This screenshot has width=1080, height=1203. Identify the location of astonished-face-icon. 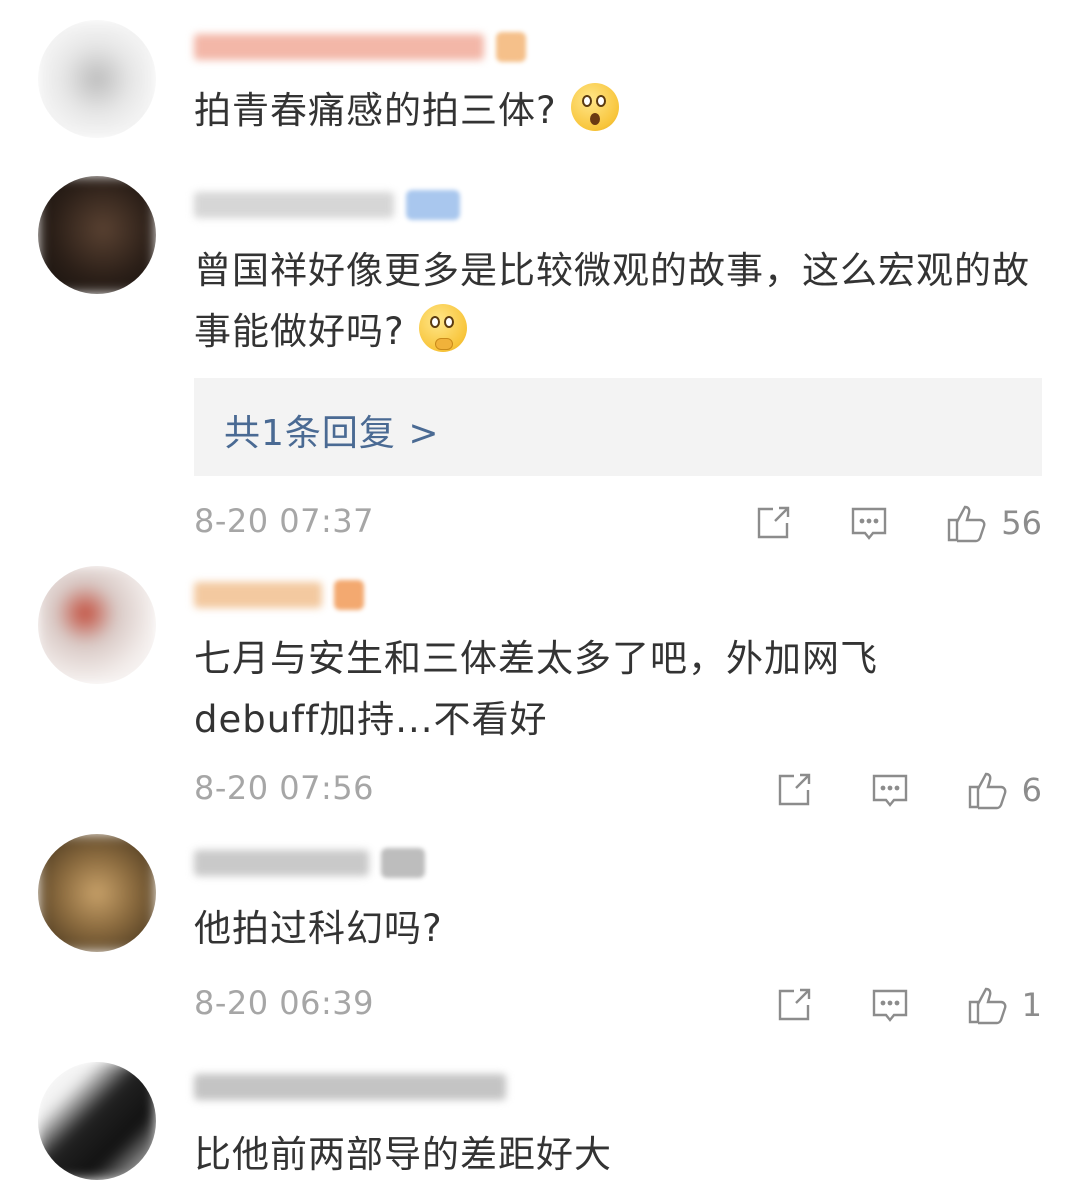
(594, 107).